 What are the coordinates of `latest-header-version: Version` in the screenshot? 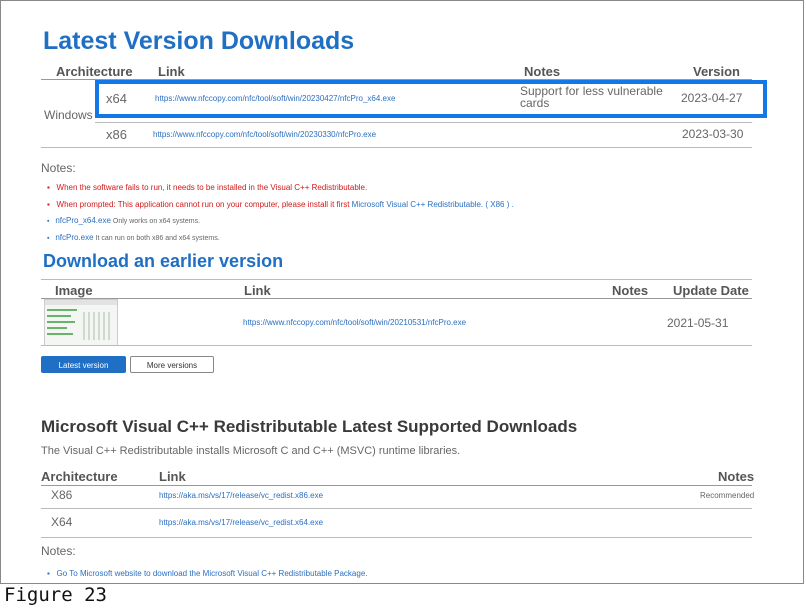 It's located at (716, 71).